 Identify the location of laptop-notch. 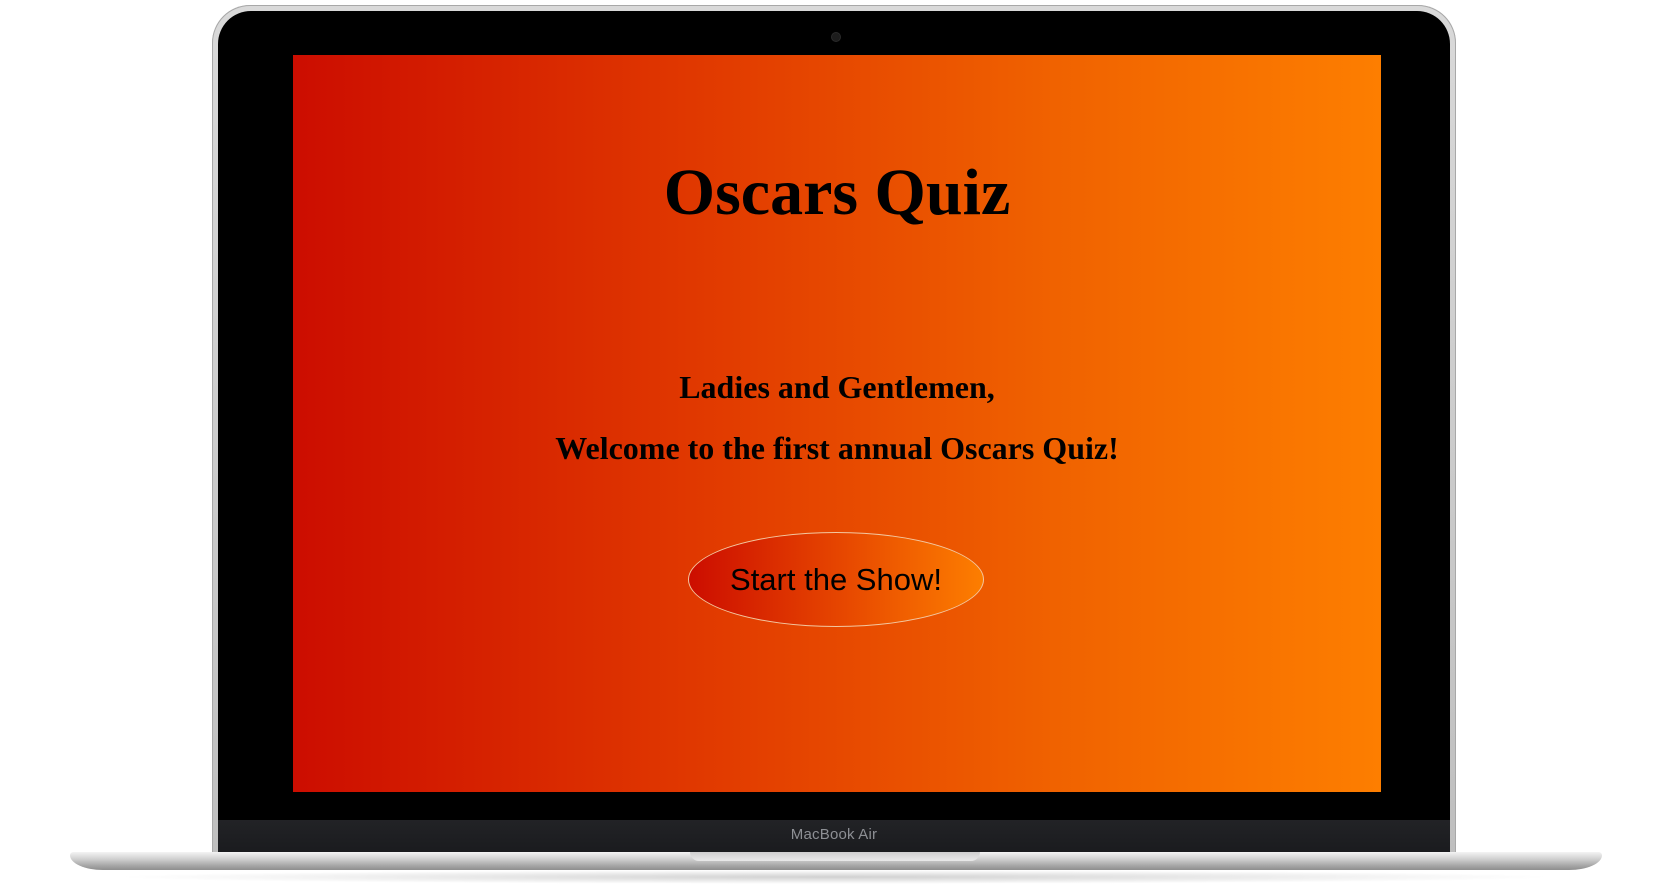
(835, 856).